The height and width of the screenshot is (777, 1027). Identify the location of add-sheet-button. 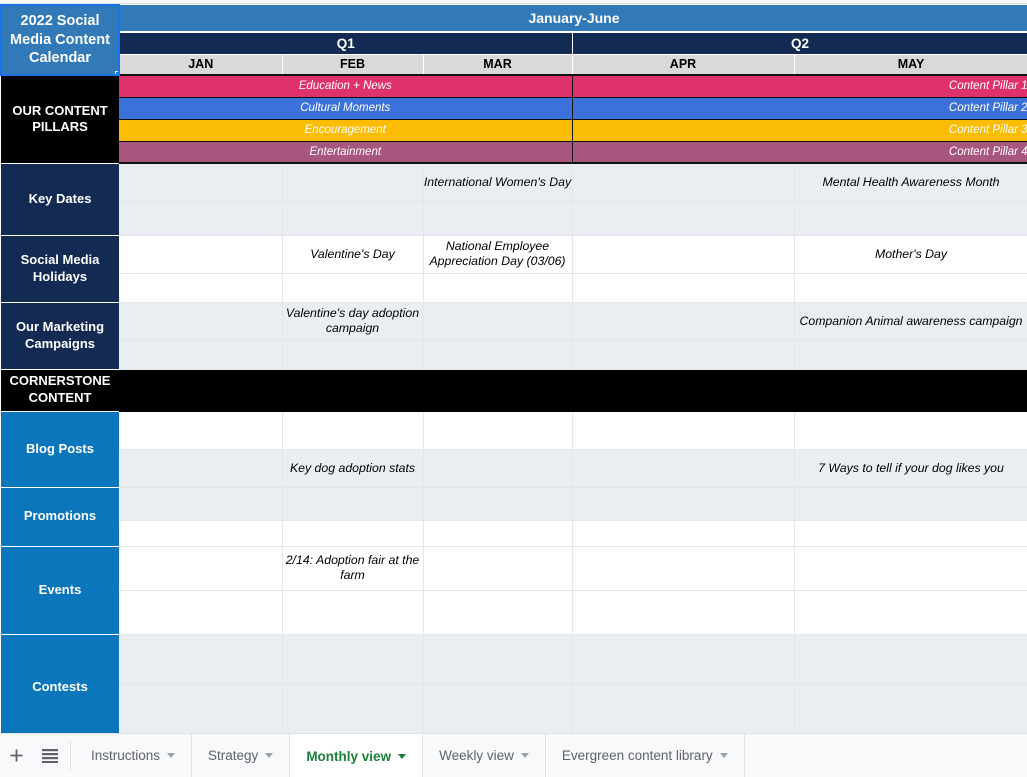
(16, 755).